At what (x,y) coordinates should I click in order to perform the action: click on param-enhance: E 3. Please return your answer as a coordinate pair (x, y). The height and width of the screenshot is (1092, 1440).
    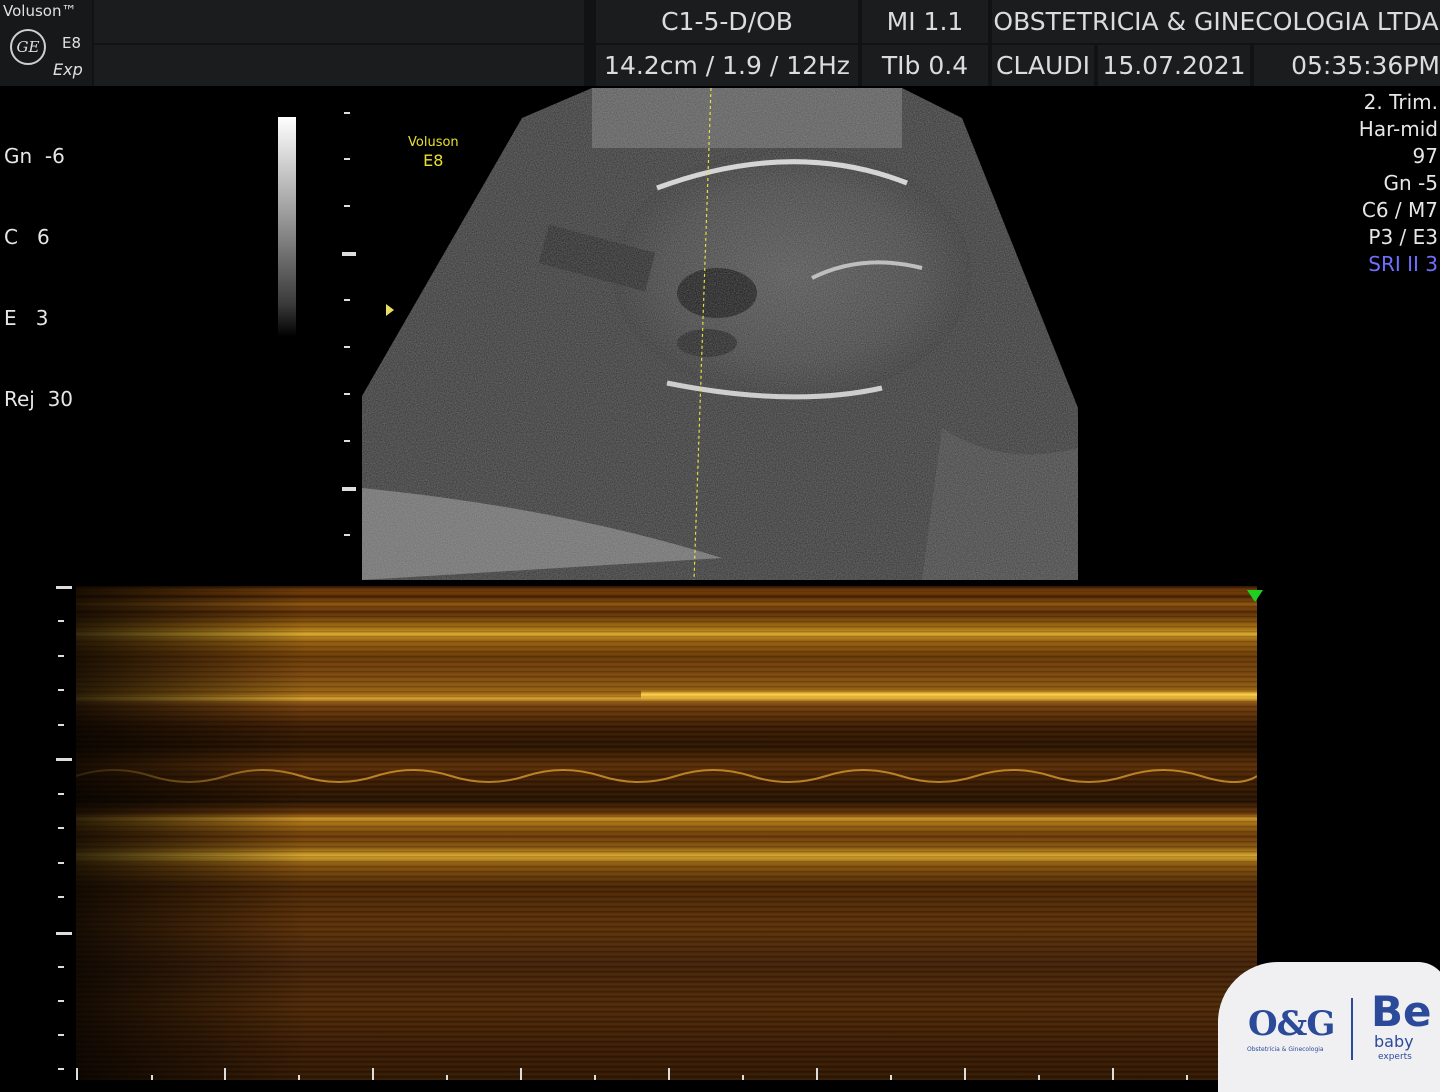
    Looking at the image, I should click on (26, 318).